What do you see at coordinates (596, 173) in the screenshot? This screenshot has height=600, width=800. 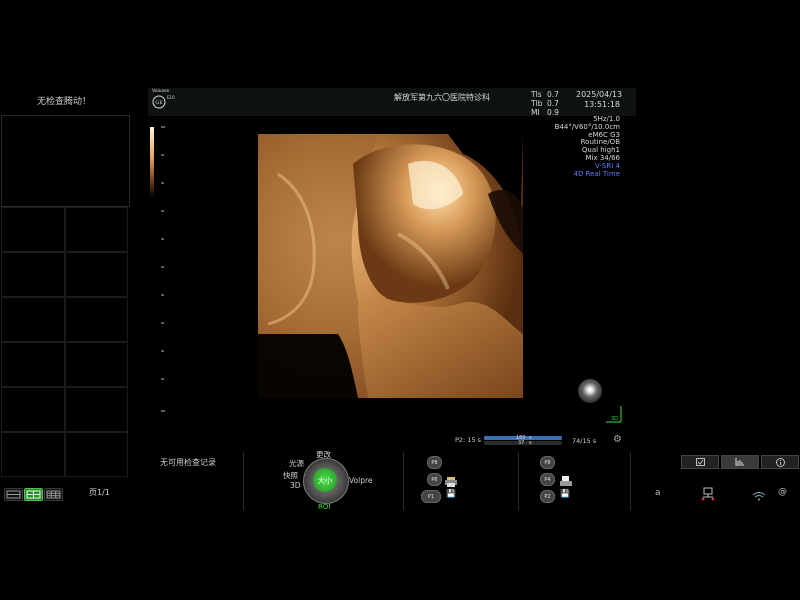 I see `param-mode: 4D Real Time` at bounding box center [596, 173].